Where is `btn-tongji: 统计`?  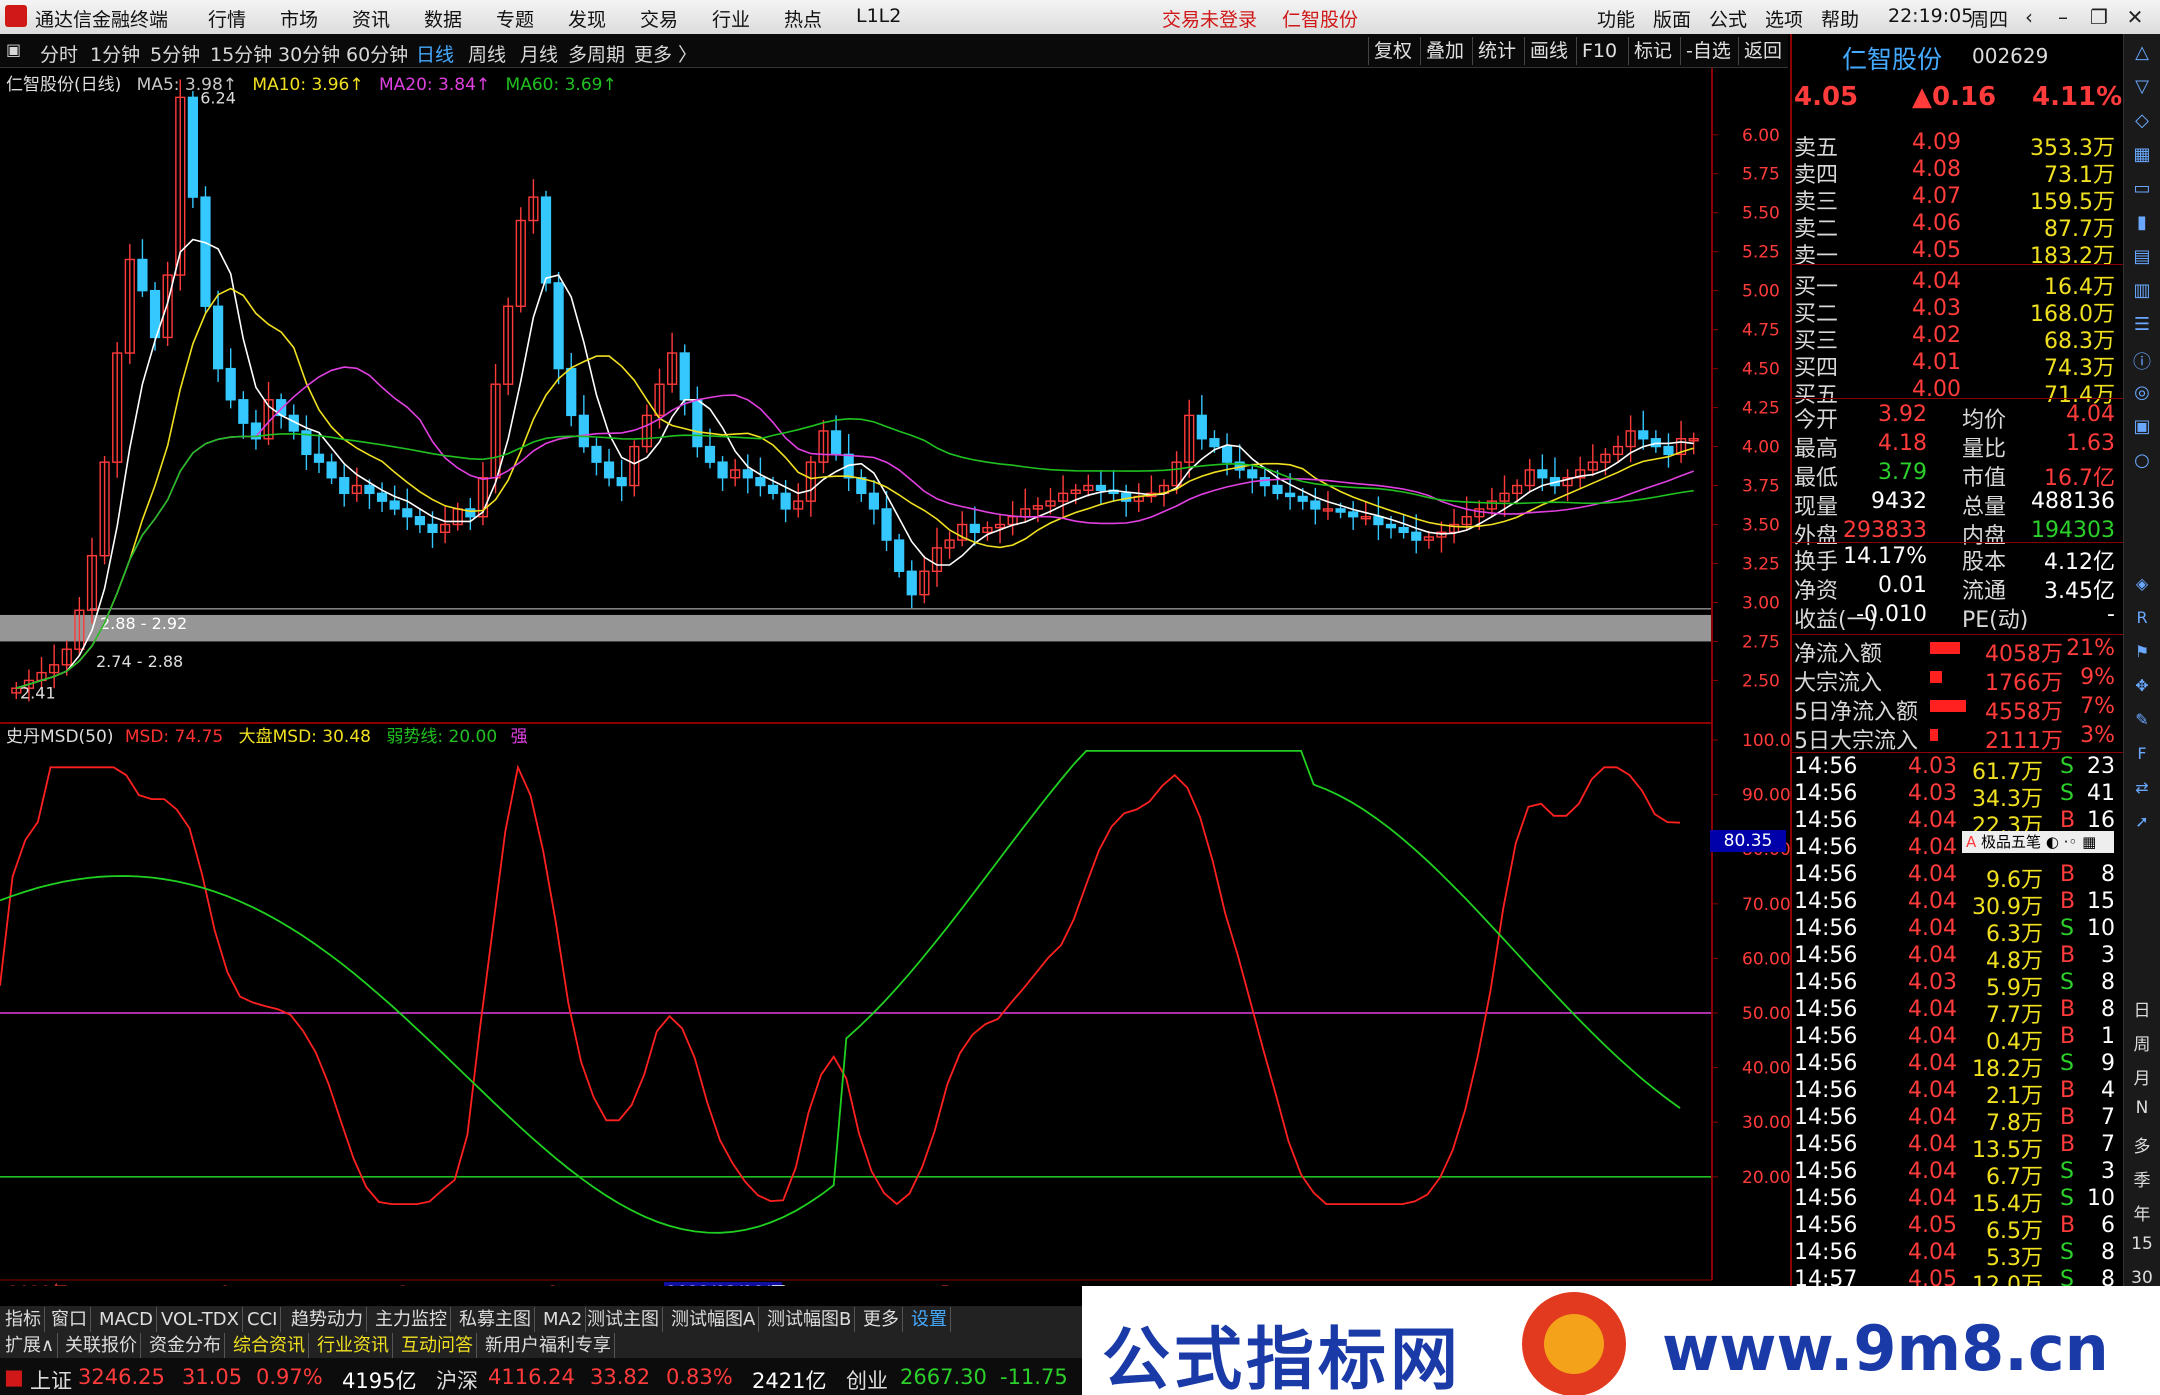
btn-tongji: 统计 is located at coordinates (1496, 51).